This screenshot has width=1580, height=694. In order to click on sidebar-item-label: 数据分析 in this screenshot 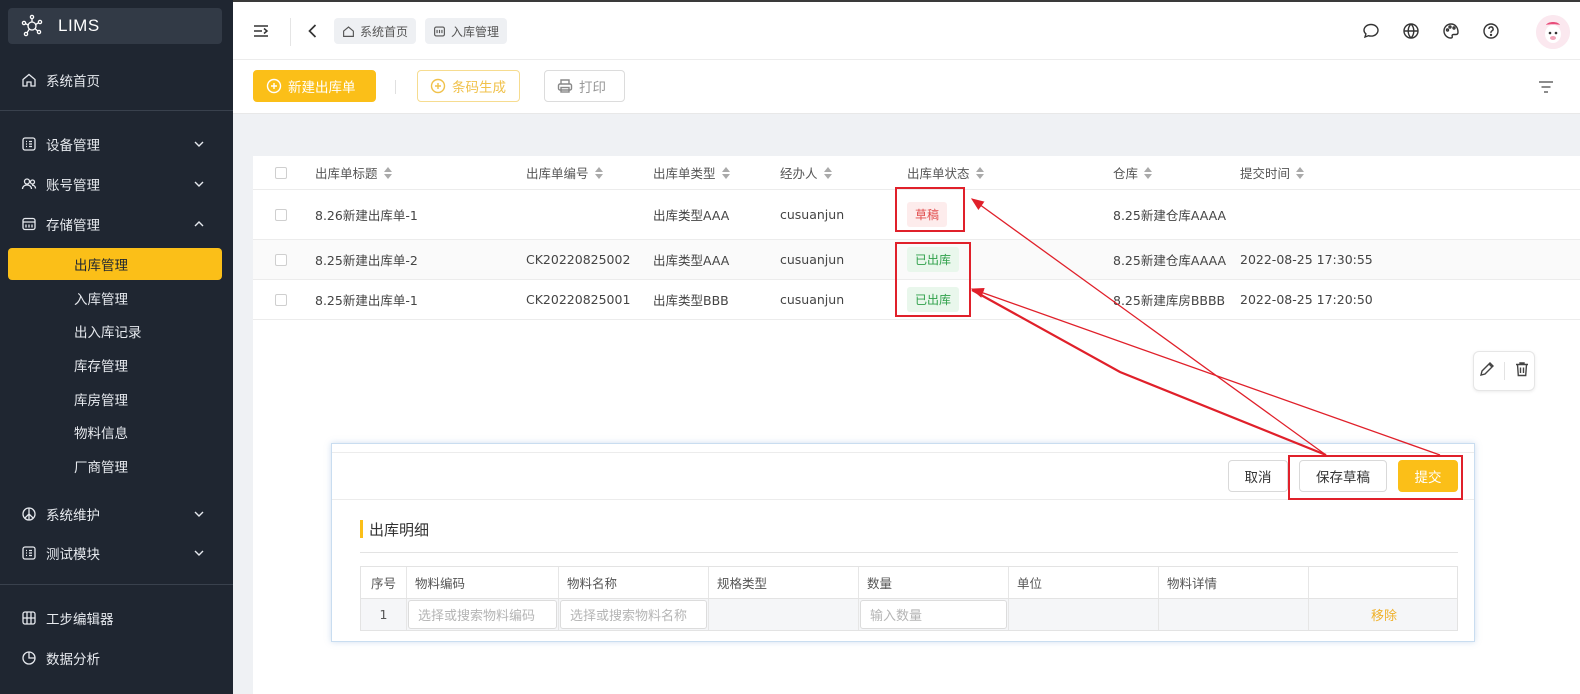, I will do `click(73, 660)`.